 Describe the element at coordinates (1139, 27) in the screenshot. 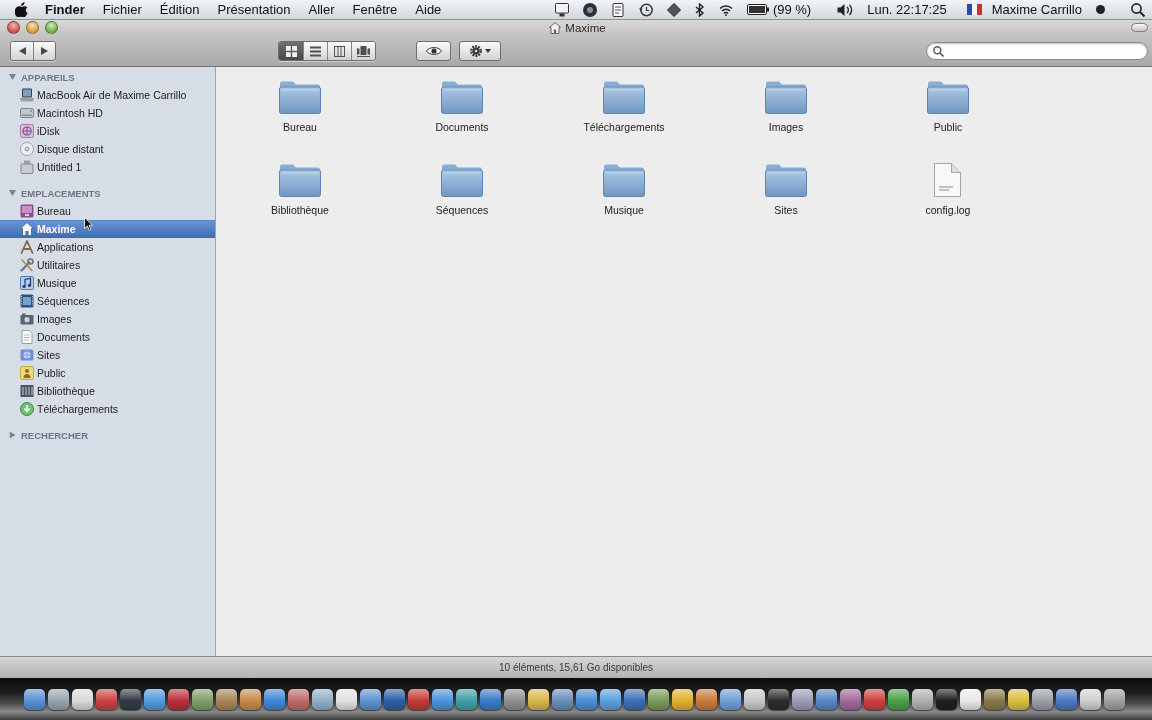

I see `toolbar-toggle-button` at that location.